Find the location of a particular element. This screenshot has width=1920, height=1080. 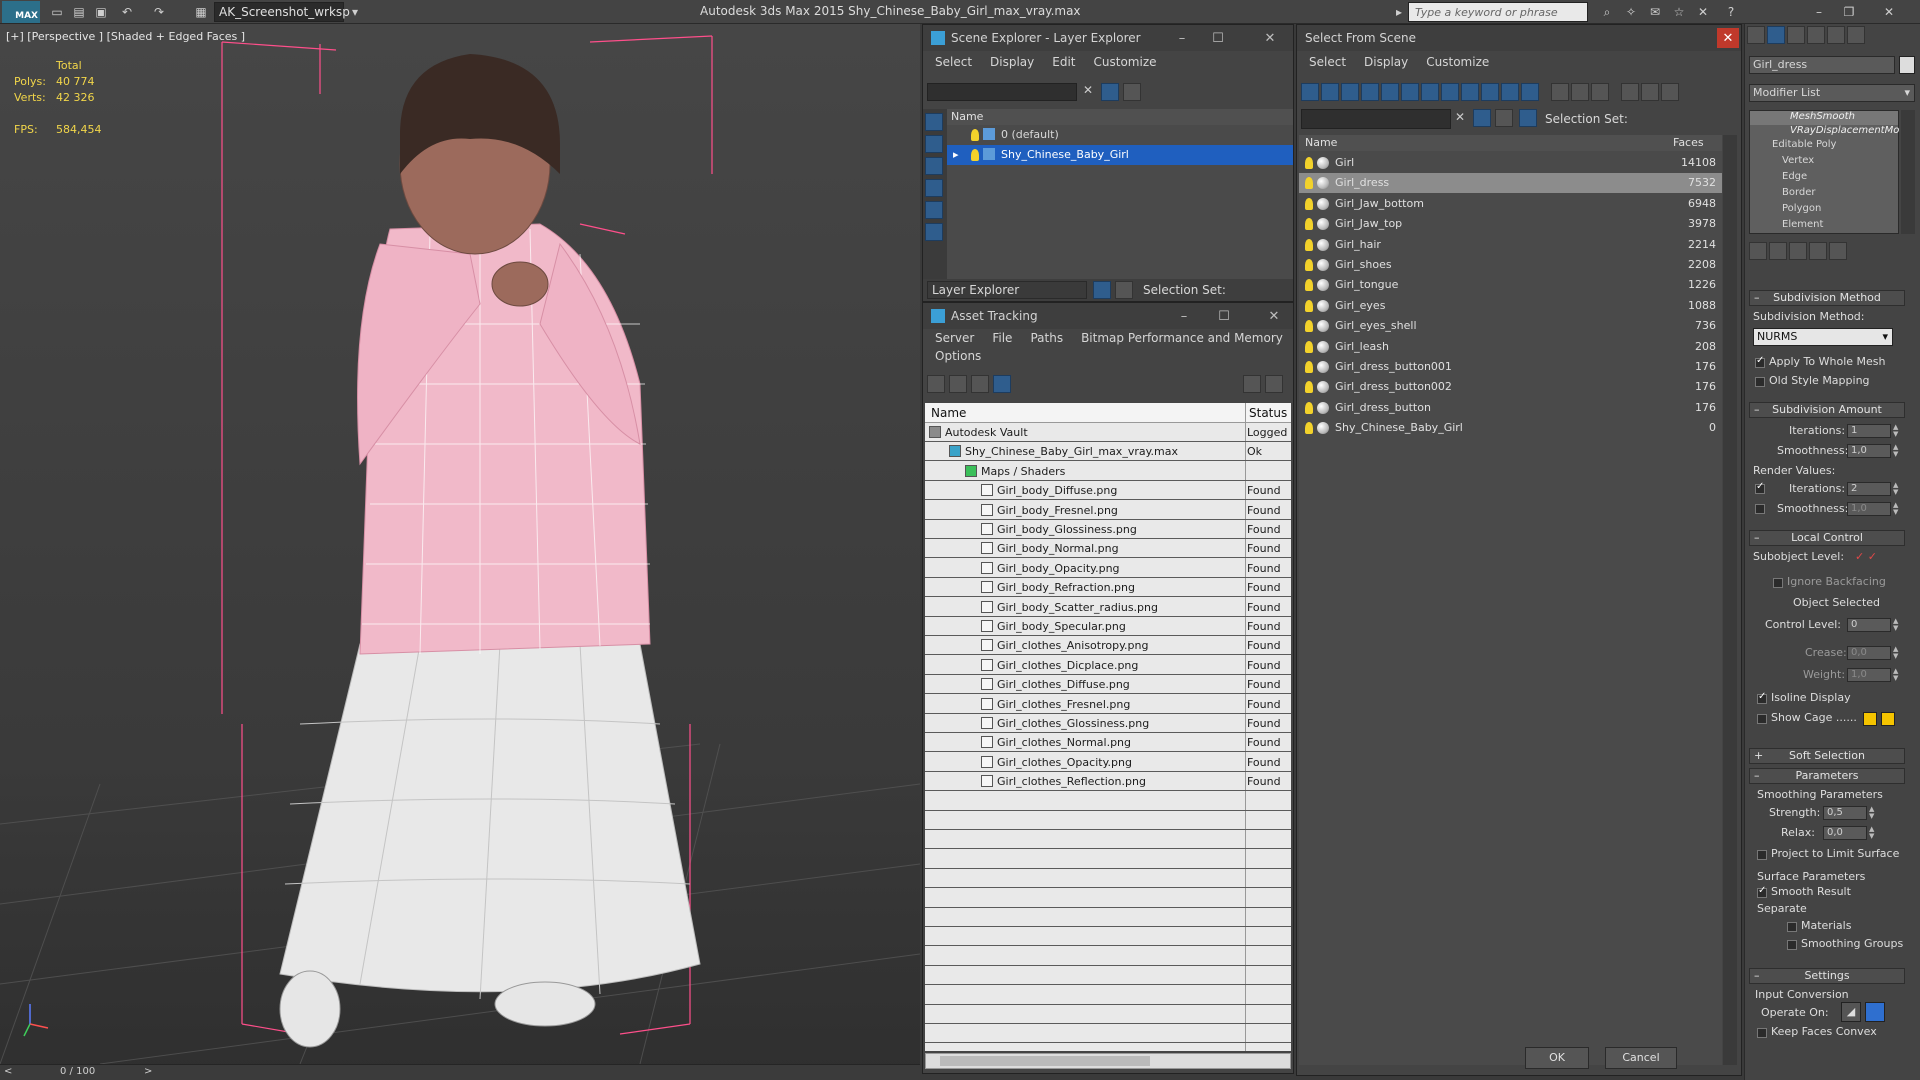

object-row: Girl_eyes_shell 736 is located at coordinates (1510, 326).